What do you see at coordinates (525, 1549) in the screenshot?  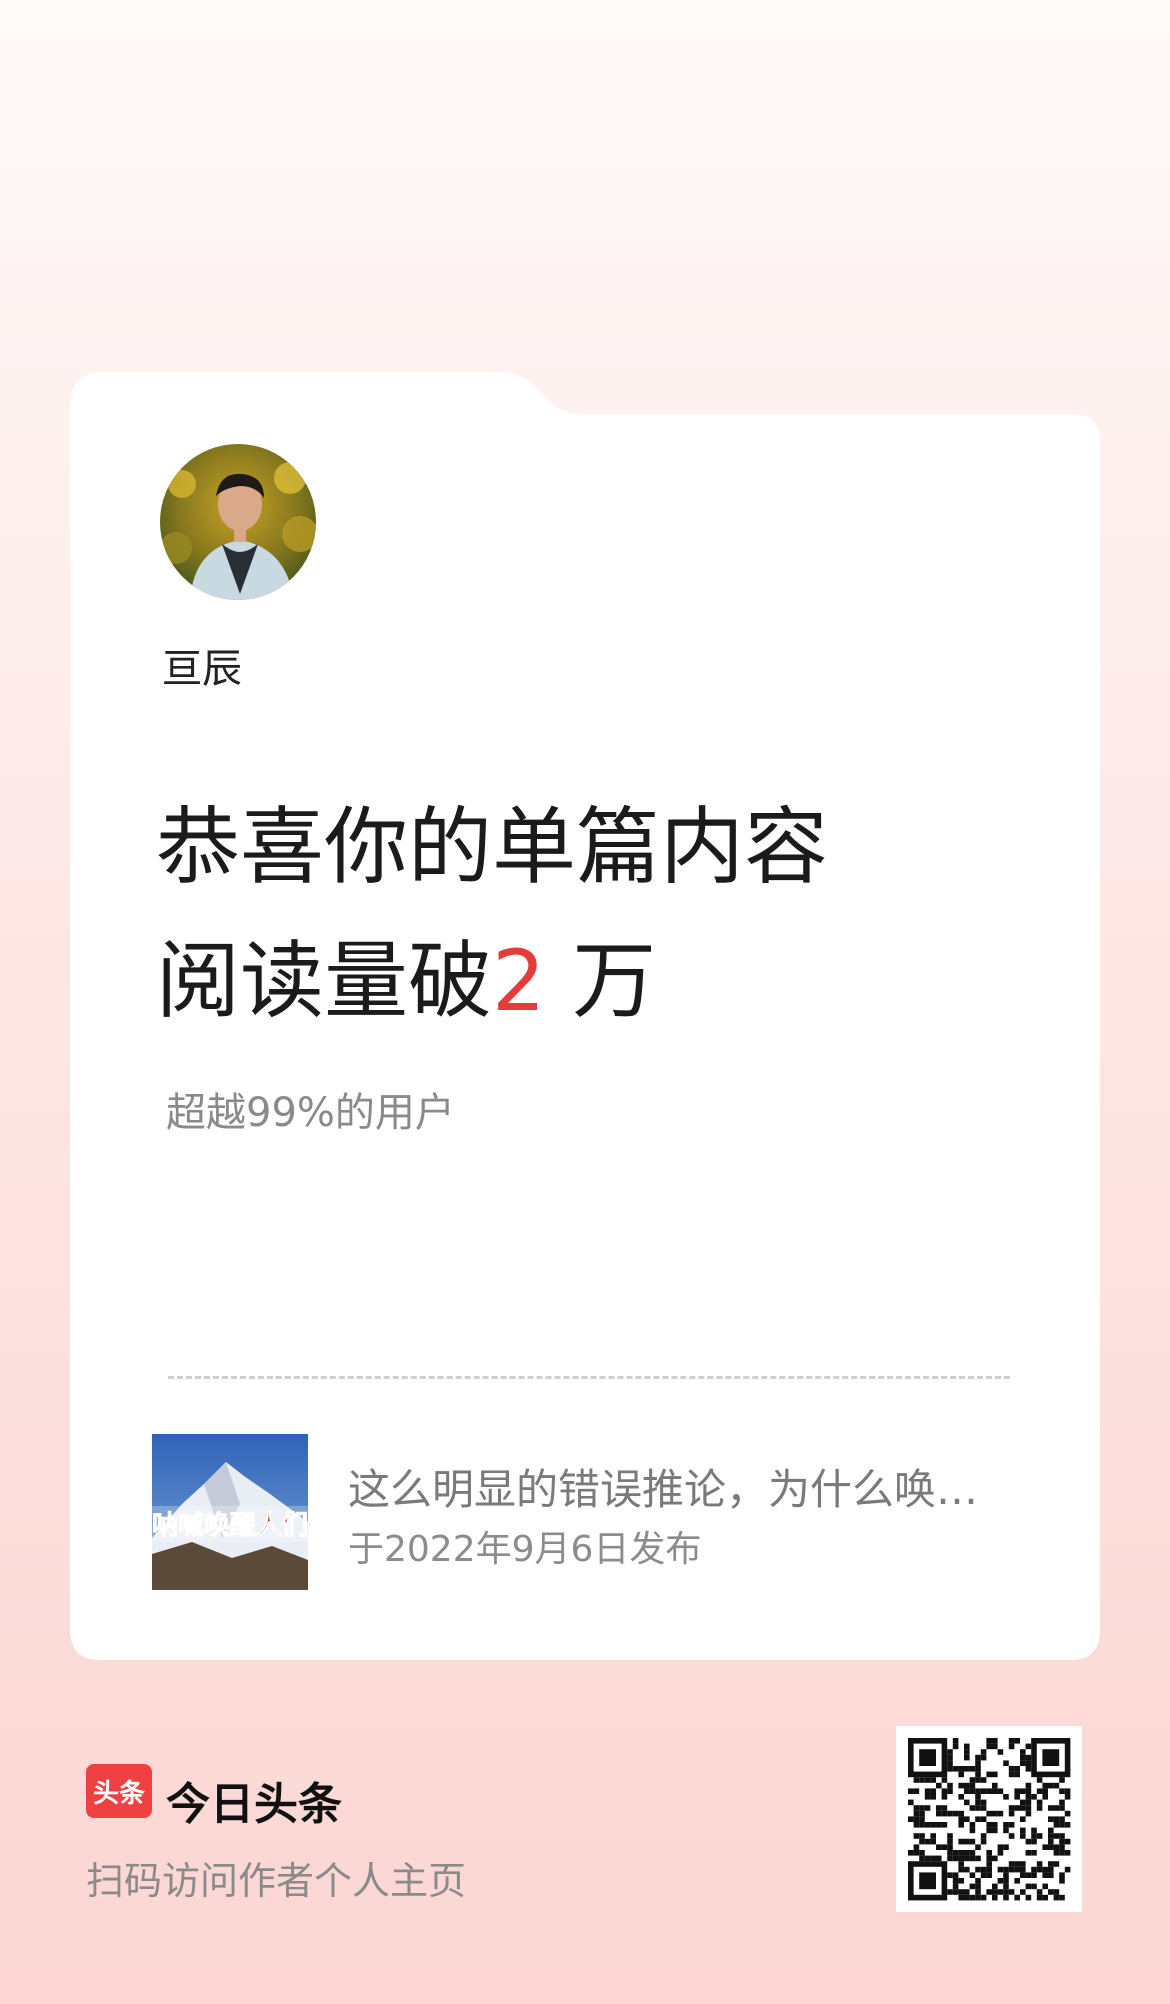 I see `article-publish-date: 于2022年9月6日发布` at bounding box center [525, 1549].